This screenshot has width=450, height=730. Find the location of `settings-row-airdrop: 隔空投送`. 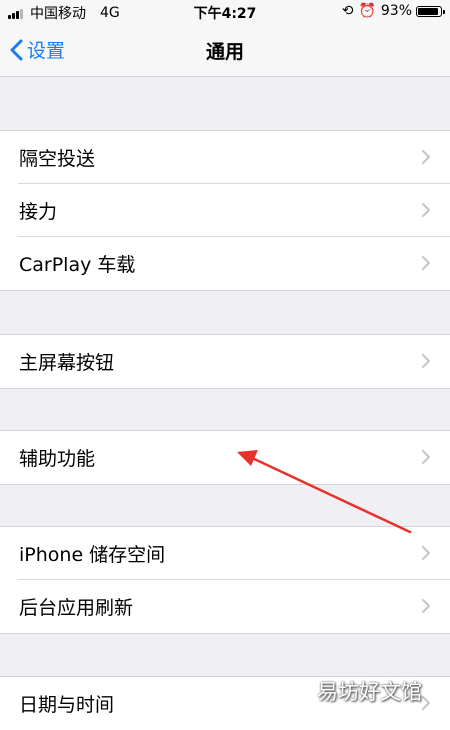

settings-row-airdrop: 隔空投送 is located at coordinates (225, 157).